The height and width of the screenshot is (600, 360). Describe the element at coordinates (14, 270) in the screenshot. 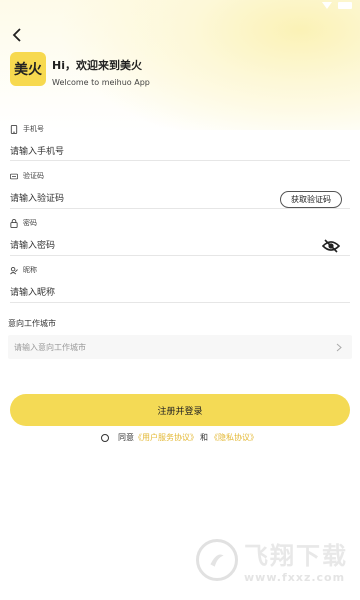

I see `user-edit-icon` at that location.